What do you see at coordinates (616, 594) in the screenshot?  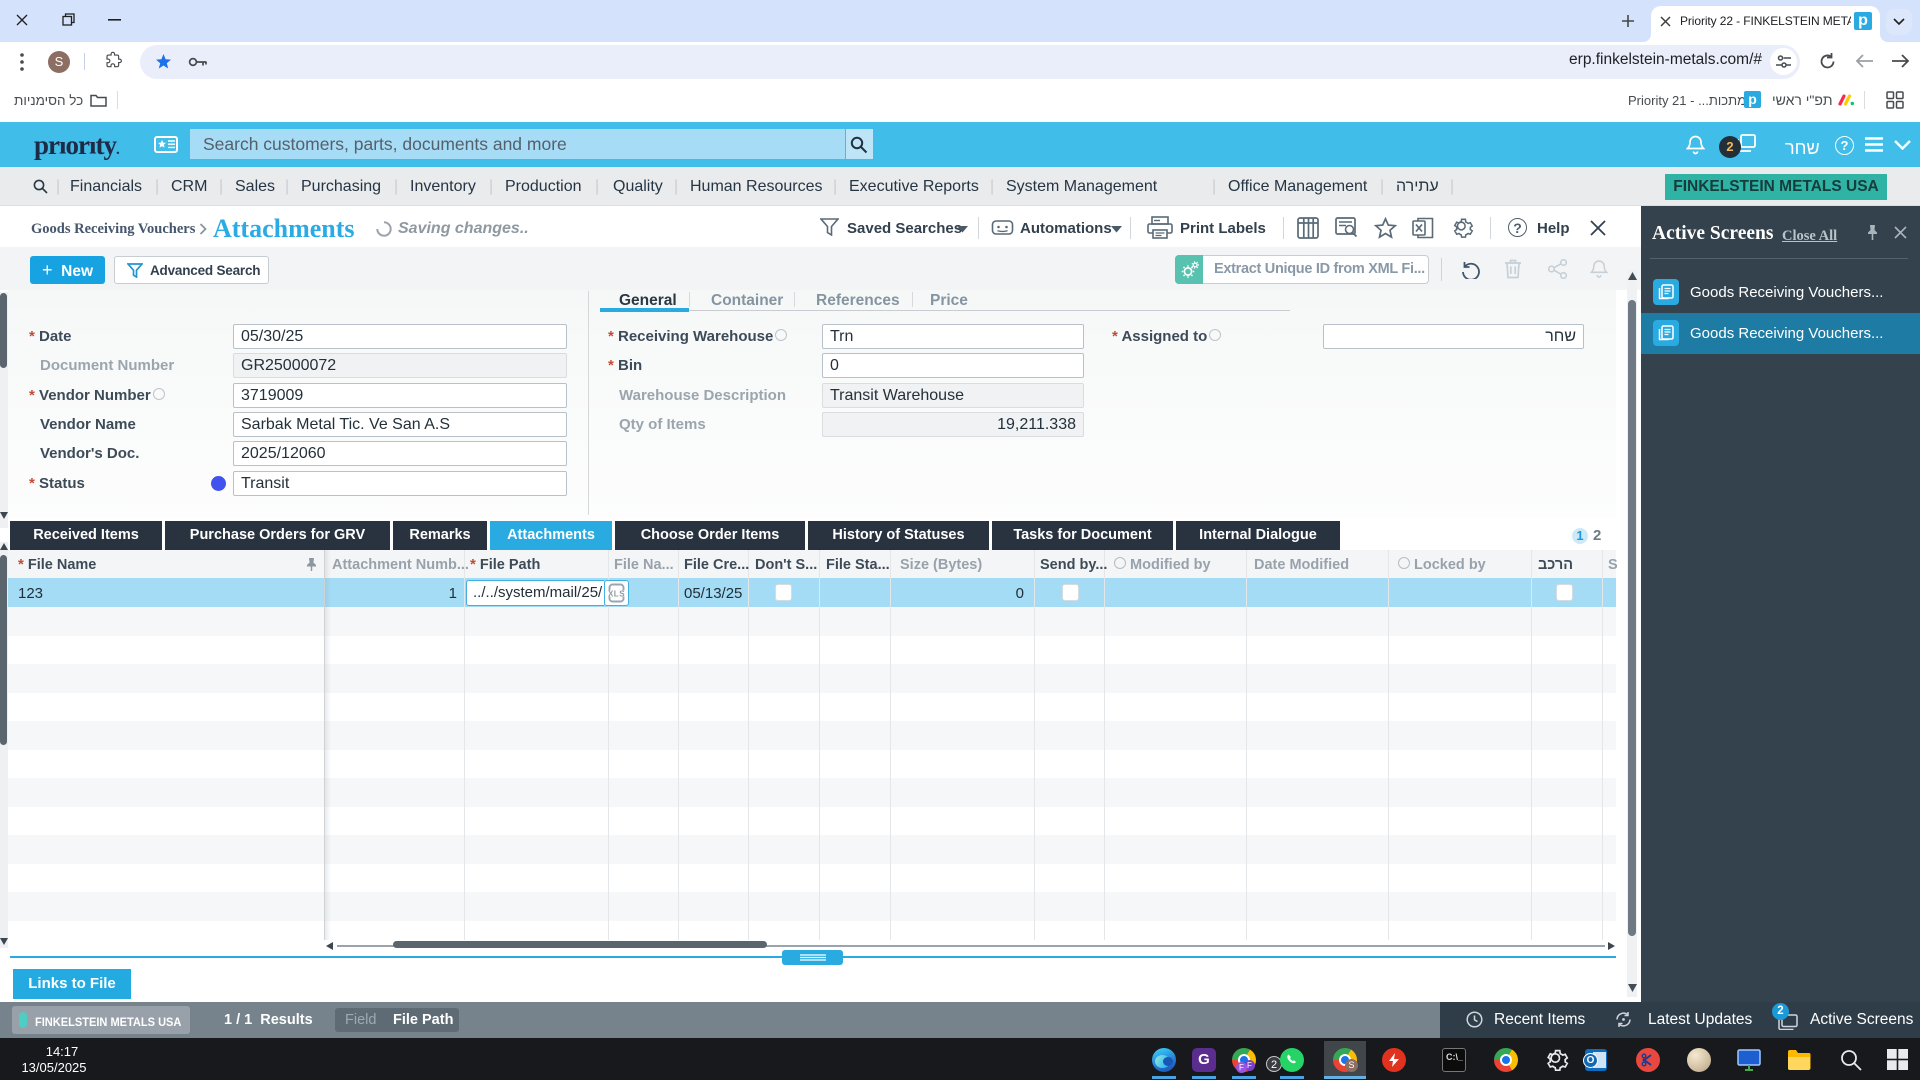 I see `svg-text: XLS` at bounding box center [616, 594].